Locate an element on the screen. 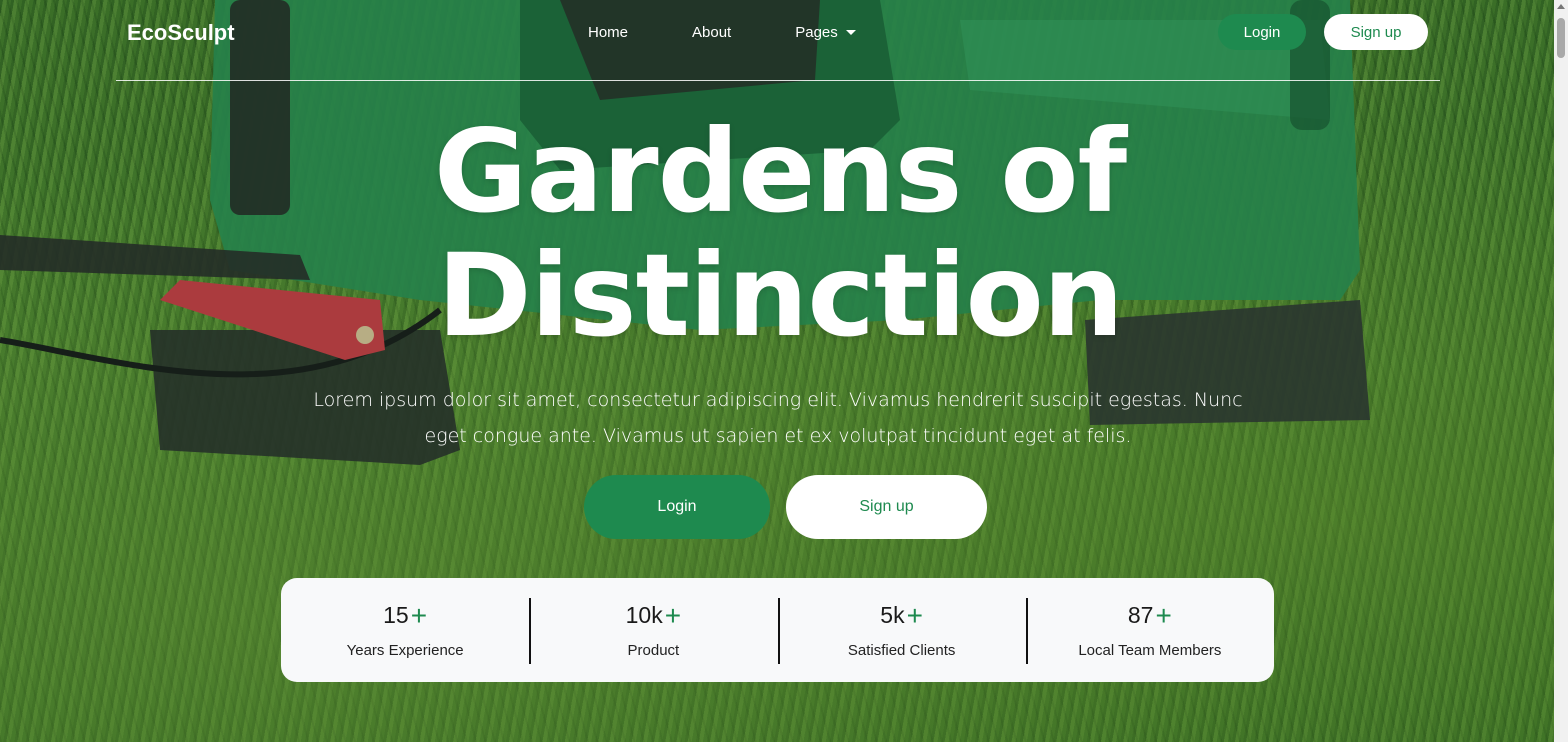 This screenshot has width=1568, height=742. stat-label: Years Experience is located at coordinates (405, 650).